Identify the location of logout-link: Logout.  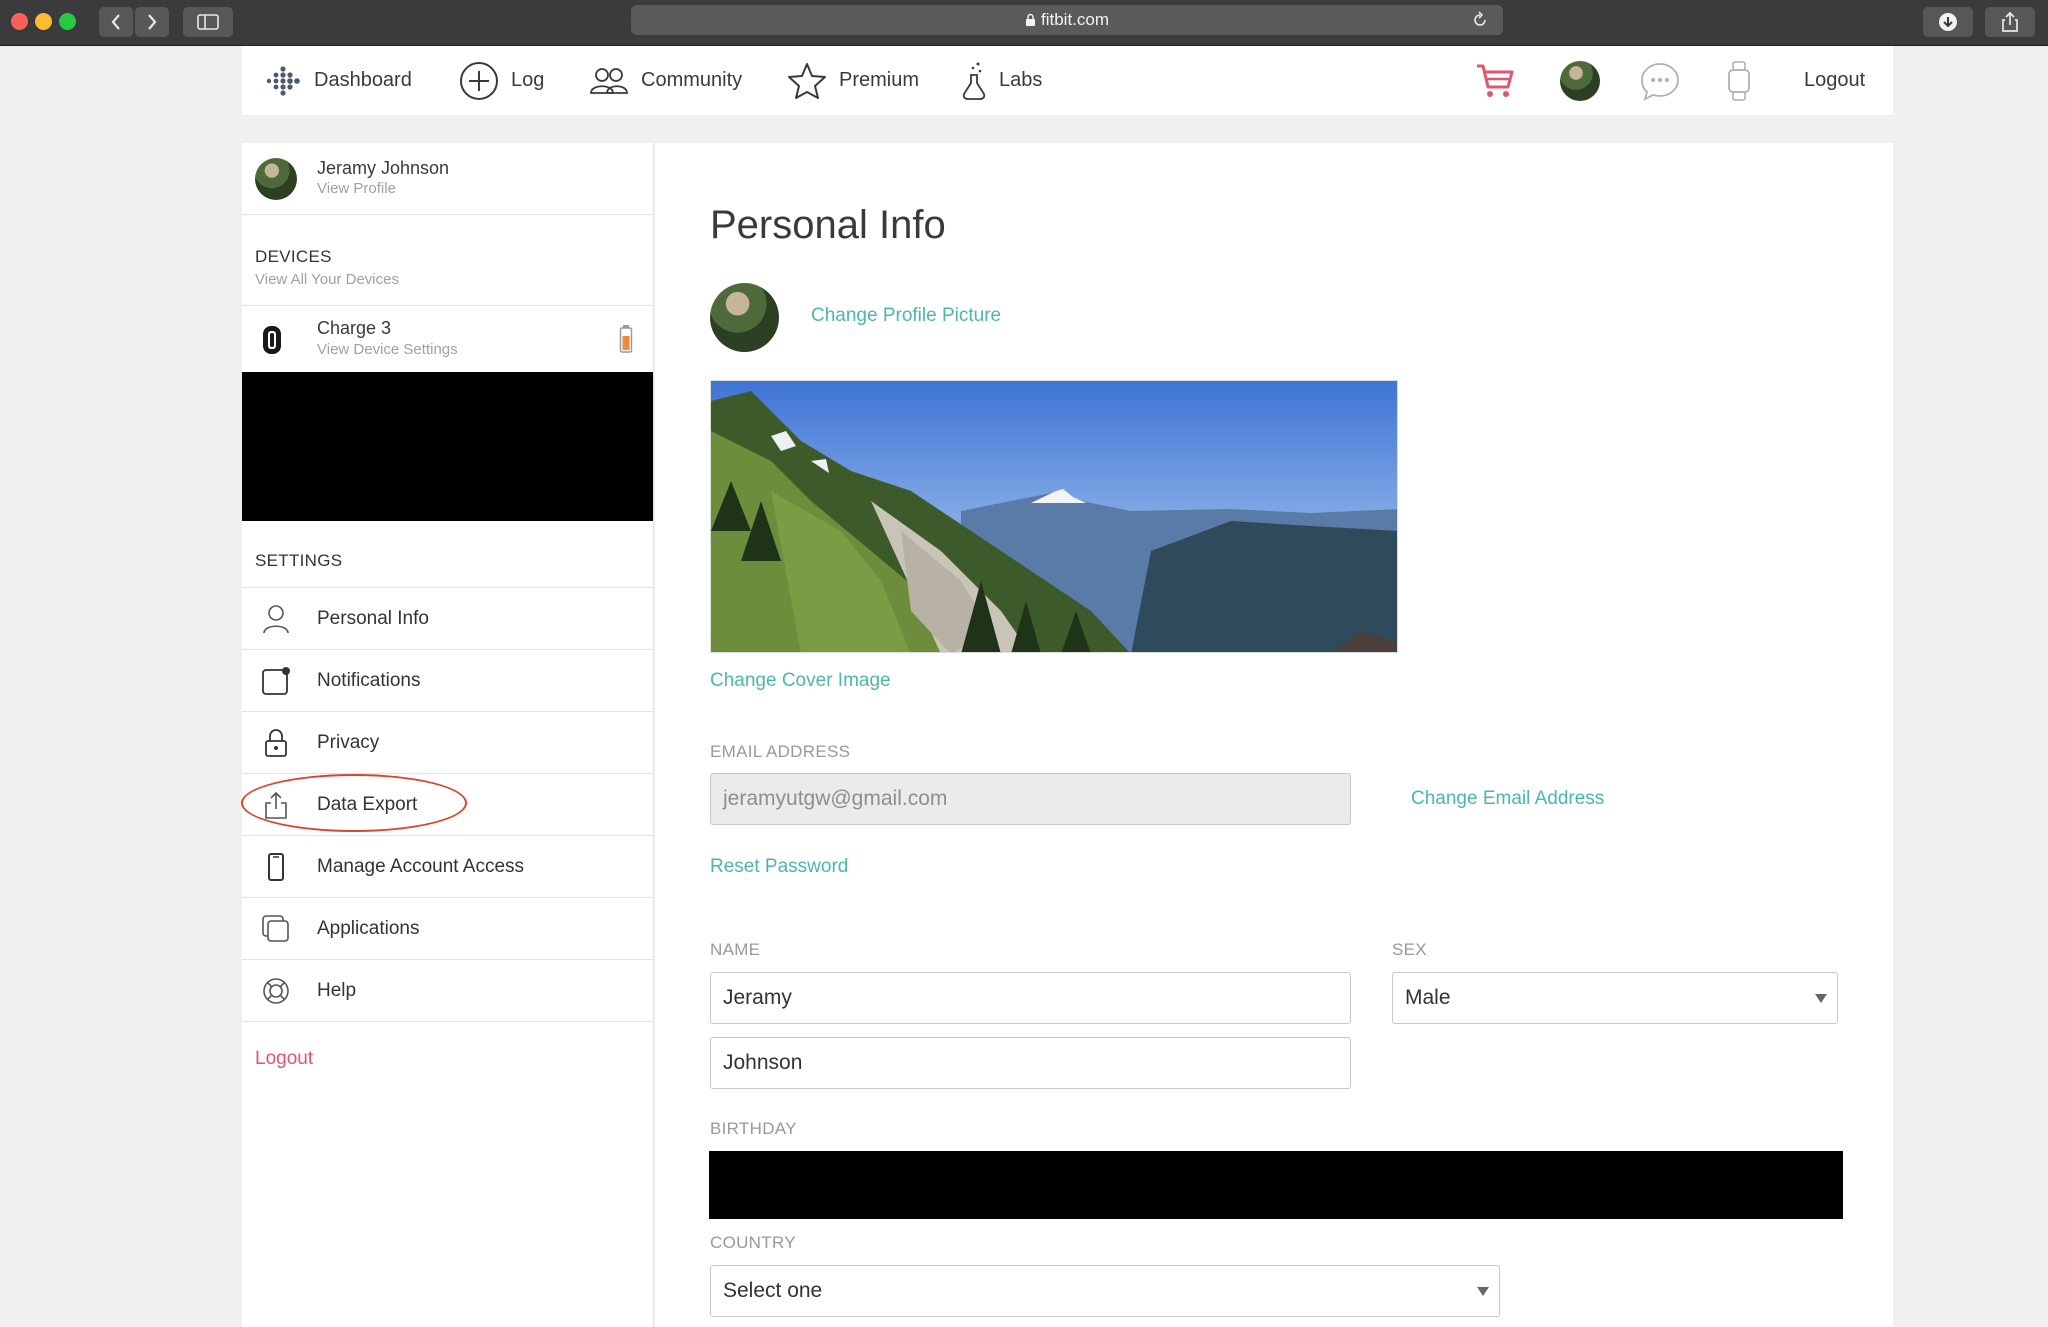
(1834, 80).